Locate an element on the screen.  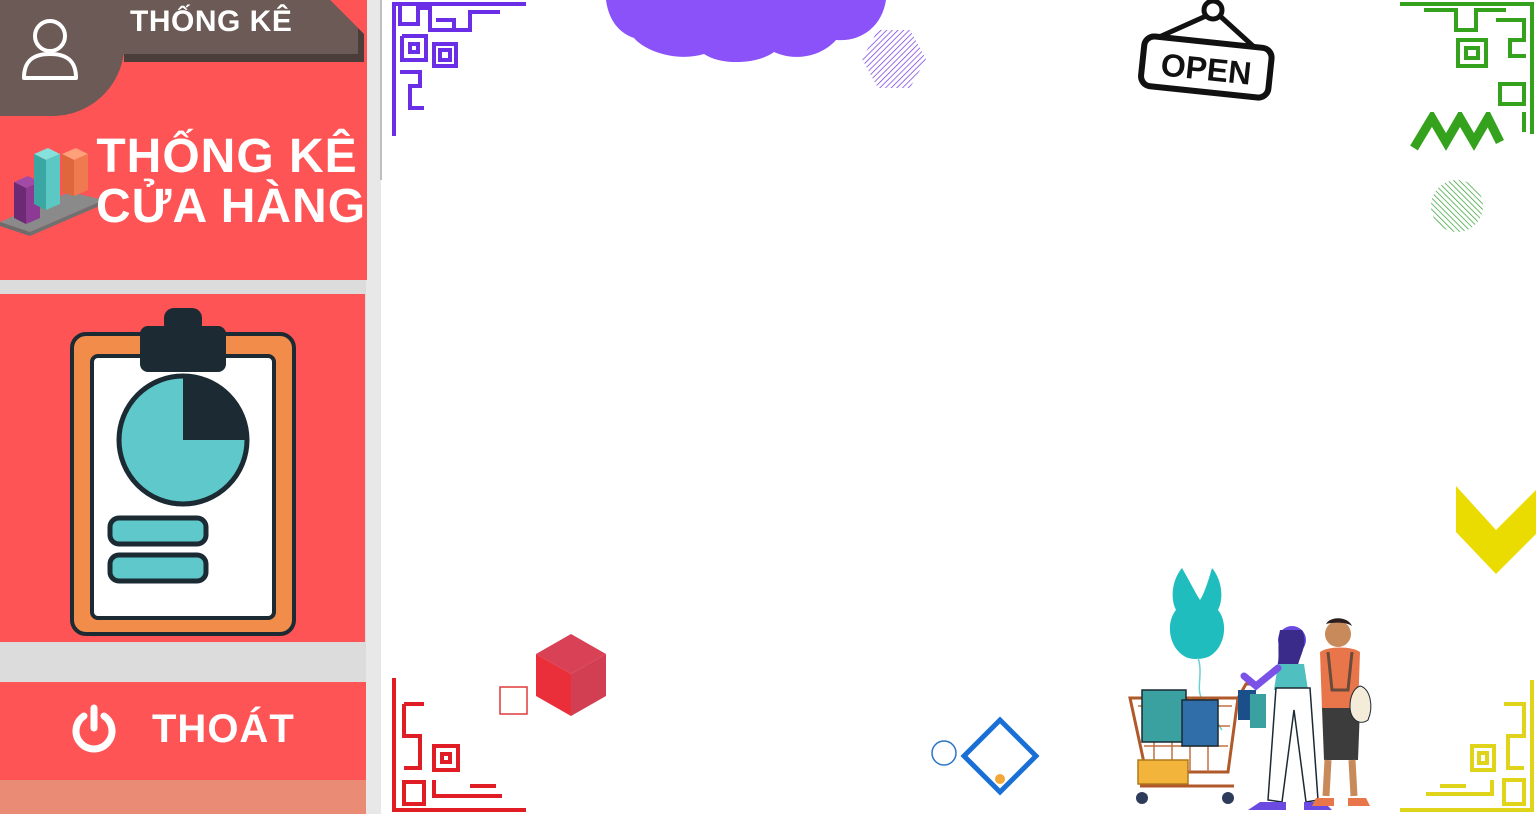
yellow-corner-frame is located at coordinates (1467, 746).